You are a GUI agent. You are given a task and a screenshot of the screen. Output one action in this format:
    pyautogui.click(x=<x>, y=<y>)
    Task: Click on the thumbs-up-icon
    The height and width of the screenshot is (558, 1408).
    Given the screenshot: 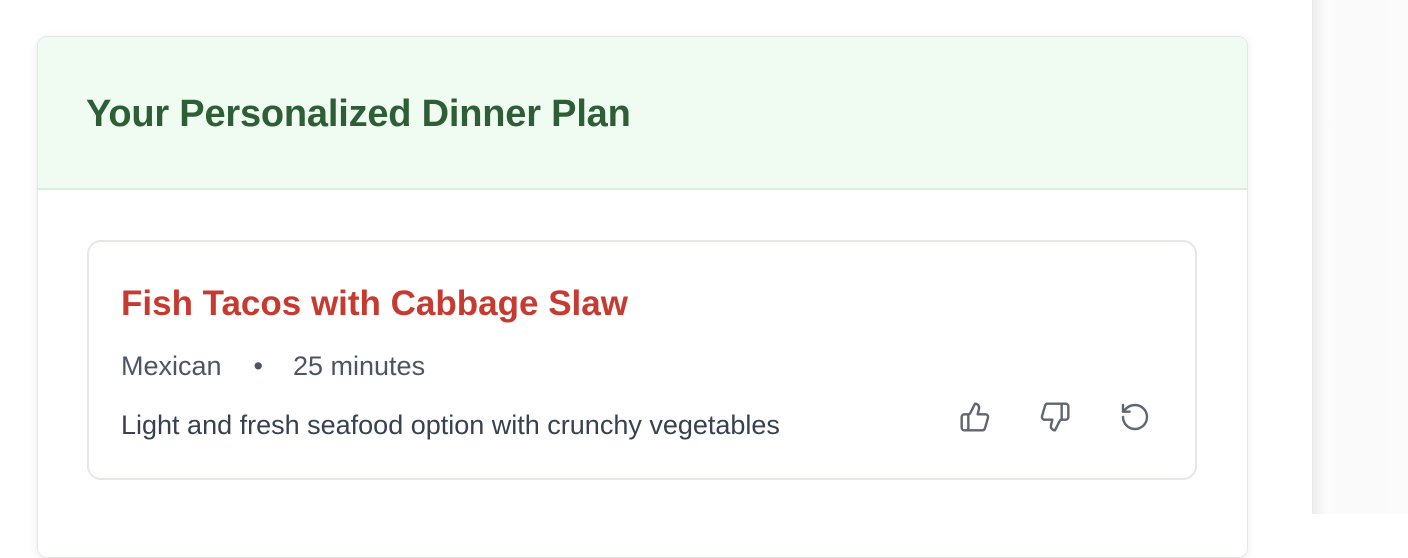 What is the action you would take?
    pyautogui.click(x=975, y=417)
    